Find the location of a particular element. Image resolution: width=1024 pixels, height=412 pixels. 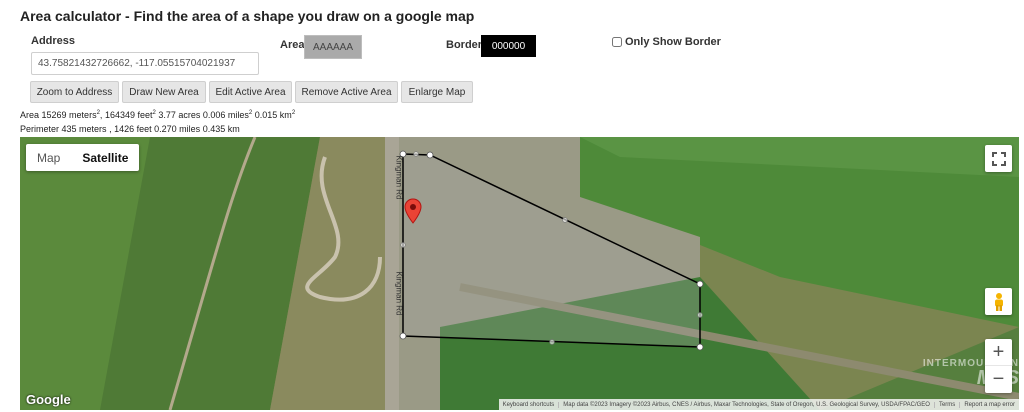

road-label-north: Kingman Rd is located at coordinates (399, 177).